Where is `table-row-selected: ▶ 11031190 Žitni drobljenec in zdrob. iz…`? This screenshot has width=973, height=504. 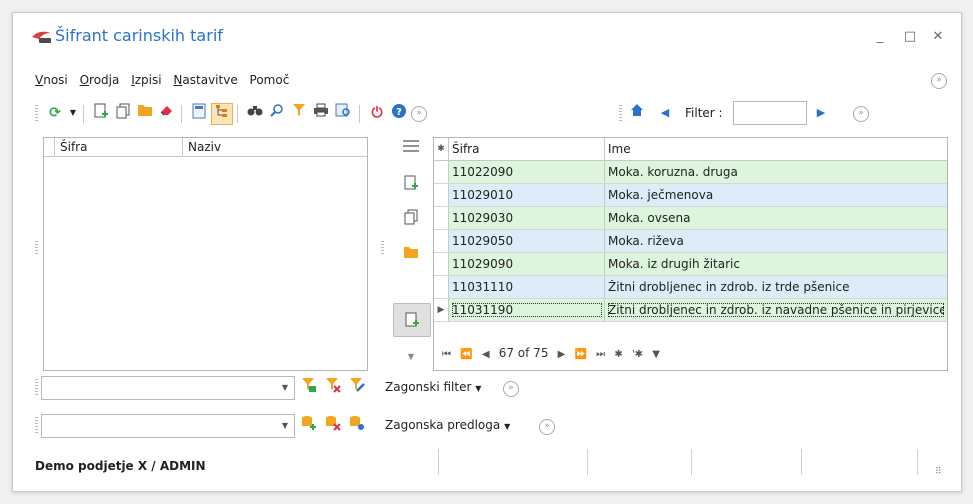
table-row-selected: ▶ 11031190 Žitni drobljenec in zdrob. iz… is located at coordinates (690, 310).